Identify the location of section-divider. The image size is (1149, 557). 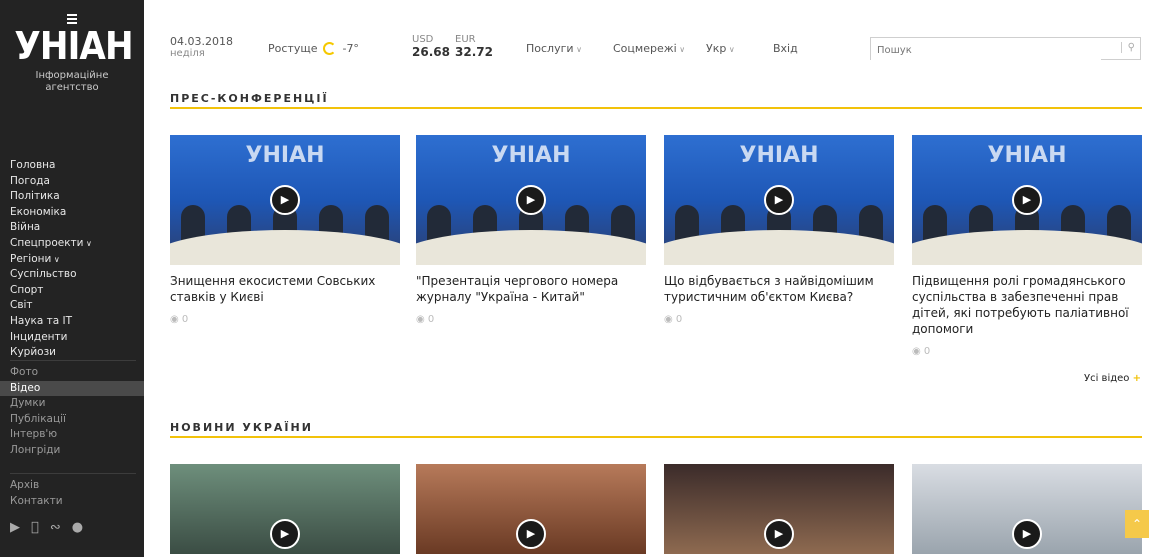
(656, 108).